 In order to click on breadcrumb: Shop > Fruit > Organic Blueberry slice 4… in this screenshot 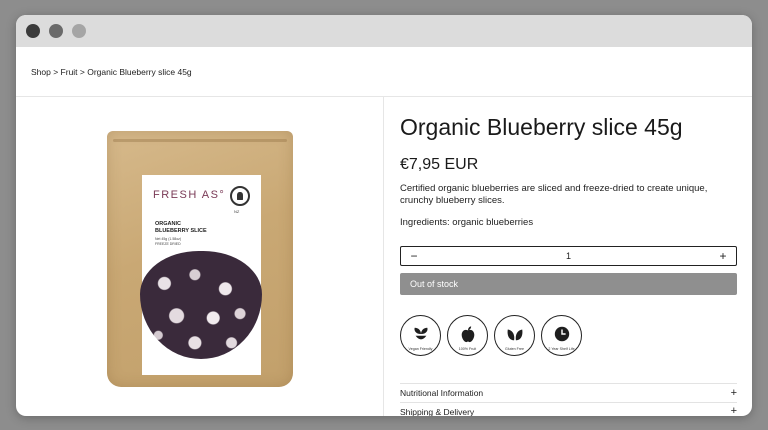, I will do `click(384, 72)`.